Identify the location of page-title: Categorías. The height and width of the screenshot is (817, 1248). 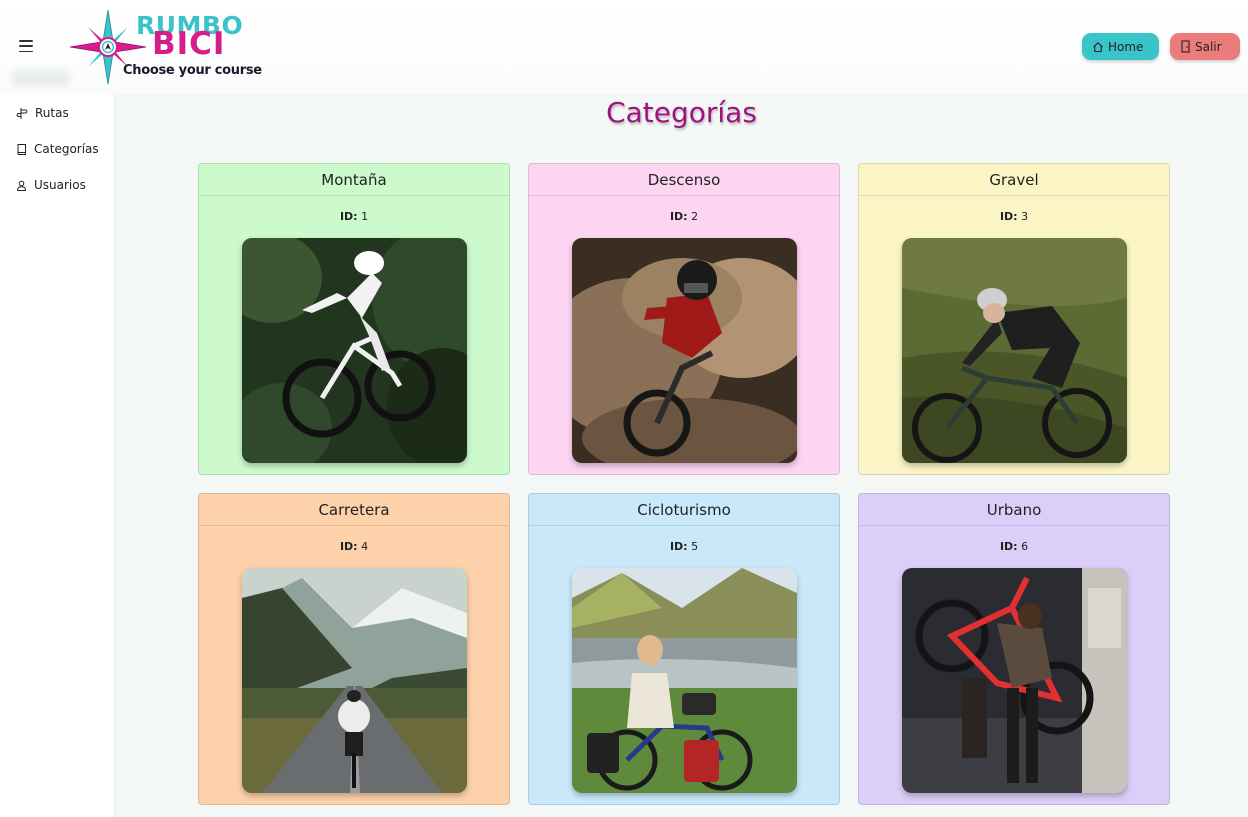
(681, 112).